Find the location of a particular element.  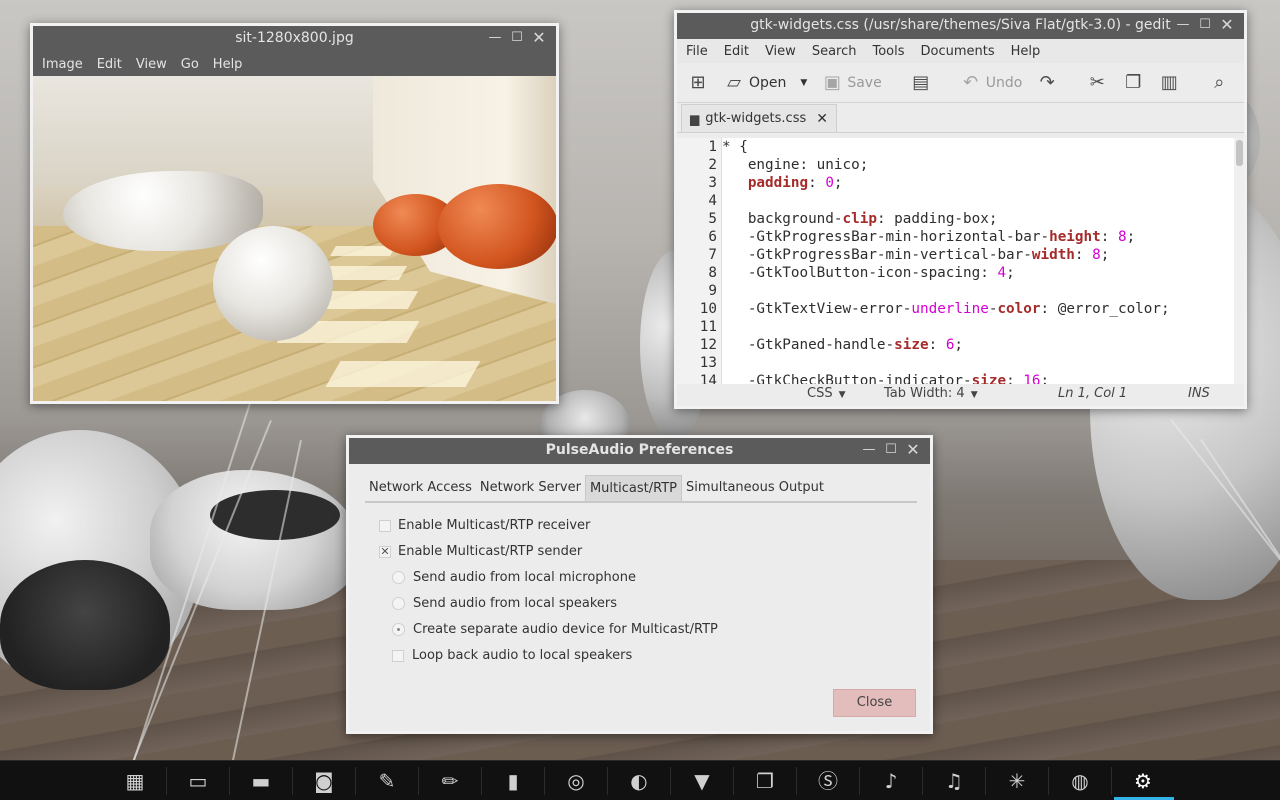

vertical-scrollbar is located at coordinates (1239, 261).